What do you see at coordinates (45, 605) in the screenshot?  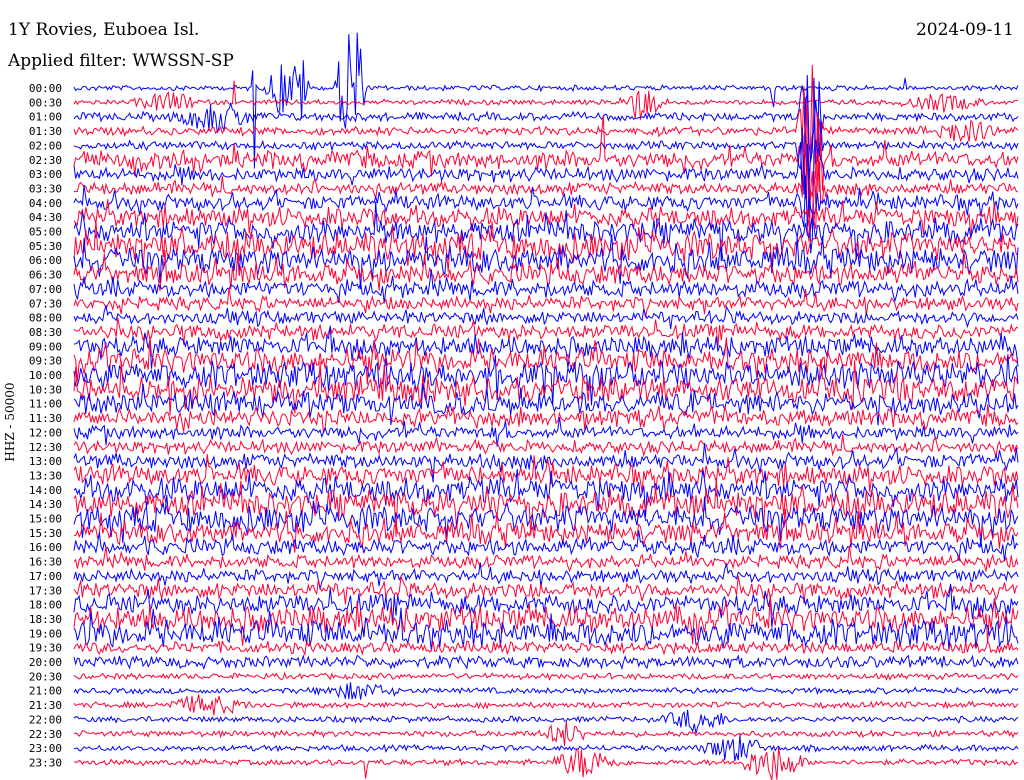 I see `row-label: 18:00` at bounding box center [45, 605].